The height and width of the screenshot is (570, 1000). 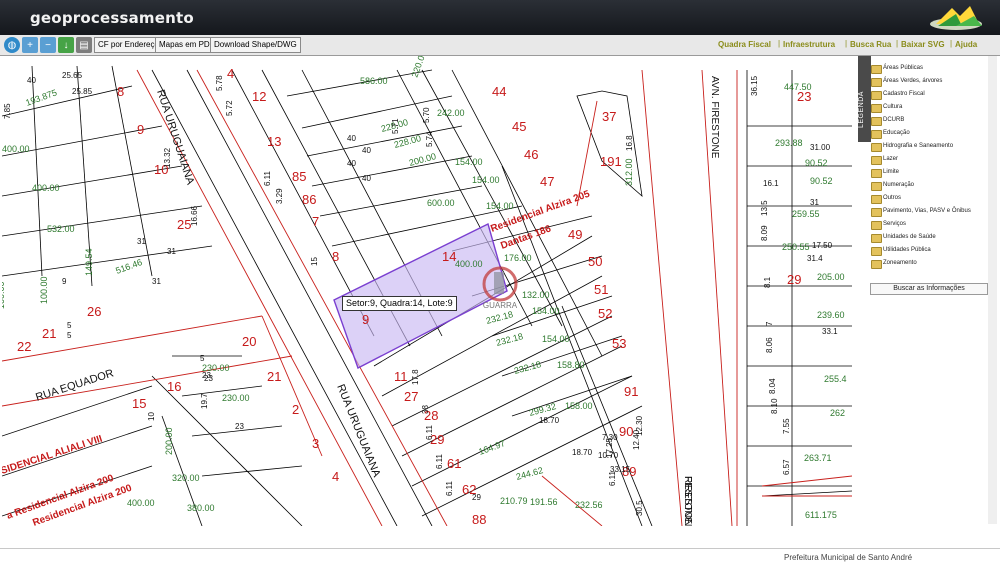 I want to click on link-baixar-svg: Baixar SVG, so click(x=923, y=44).